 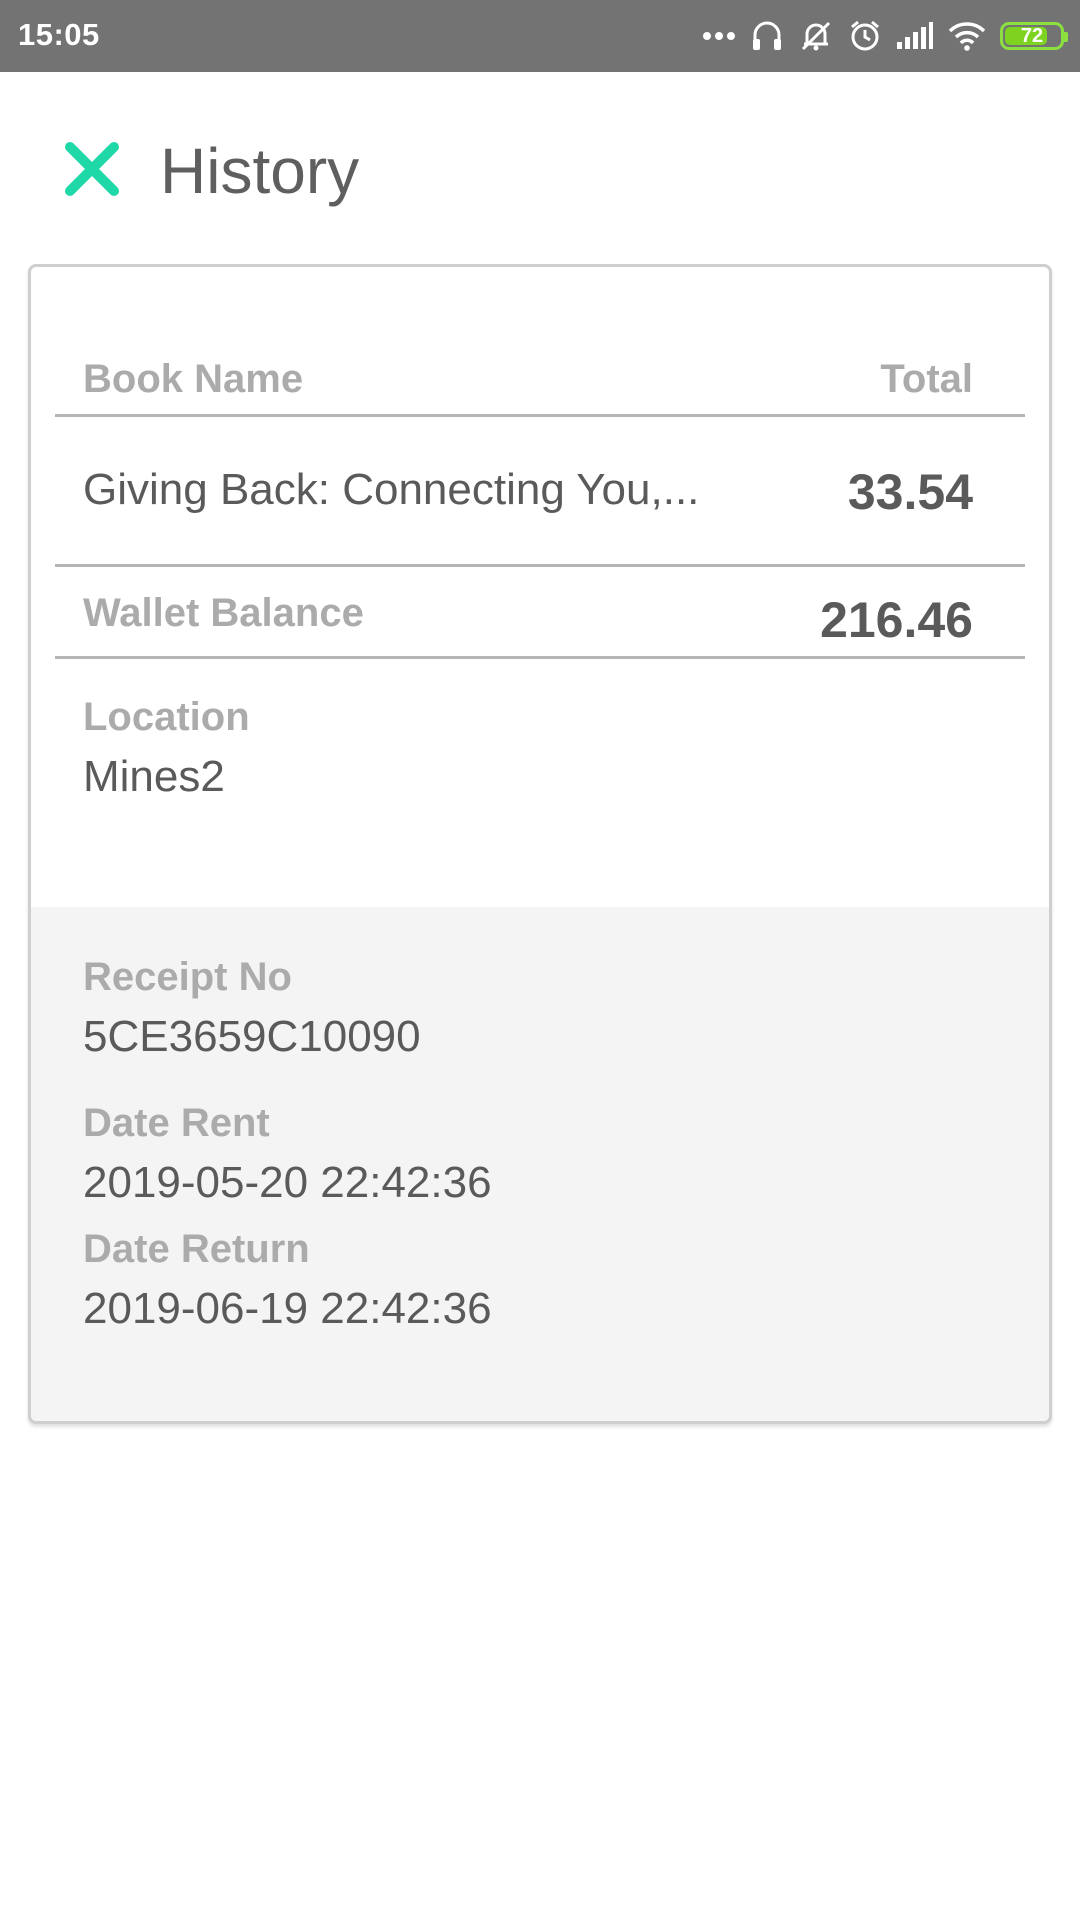 I want to click on date-return-value: 2019-06-19 22:42:36, so click(x=287, y=1308).